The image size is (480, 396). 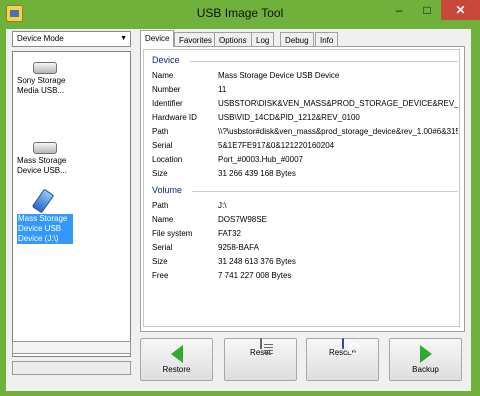 I want to click on info-label: Free, so click(x=160, y=275).